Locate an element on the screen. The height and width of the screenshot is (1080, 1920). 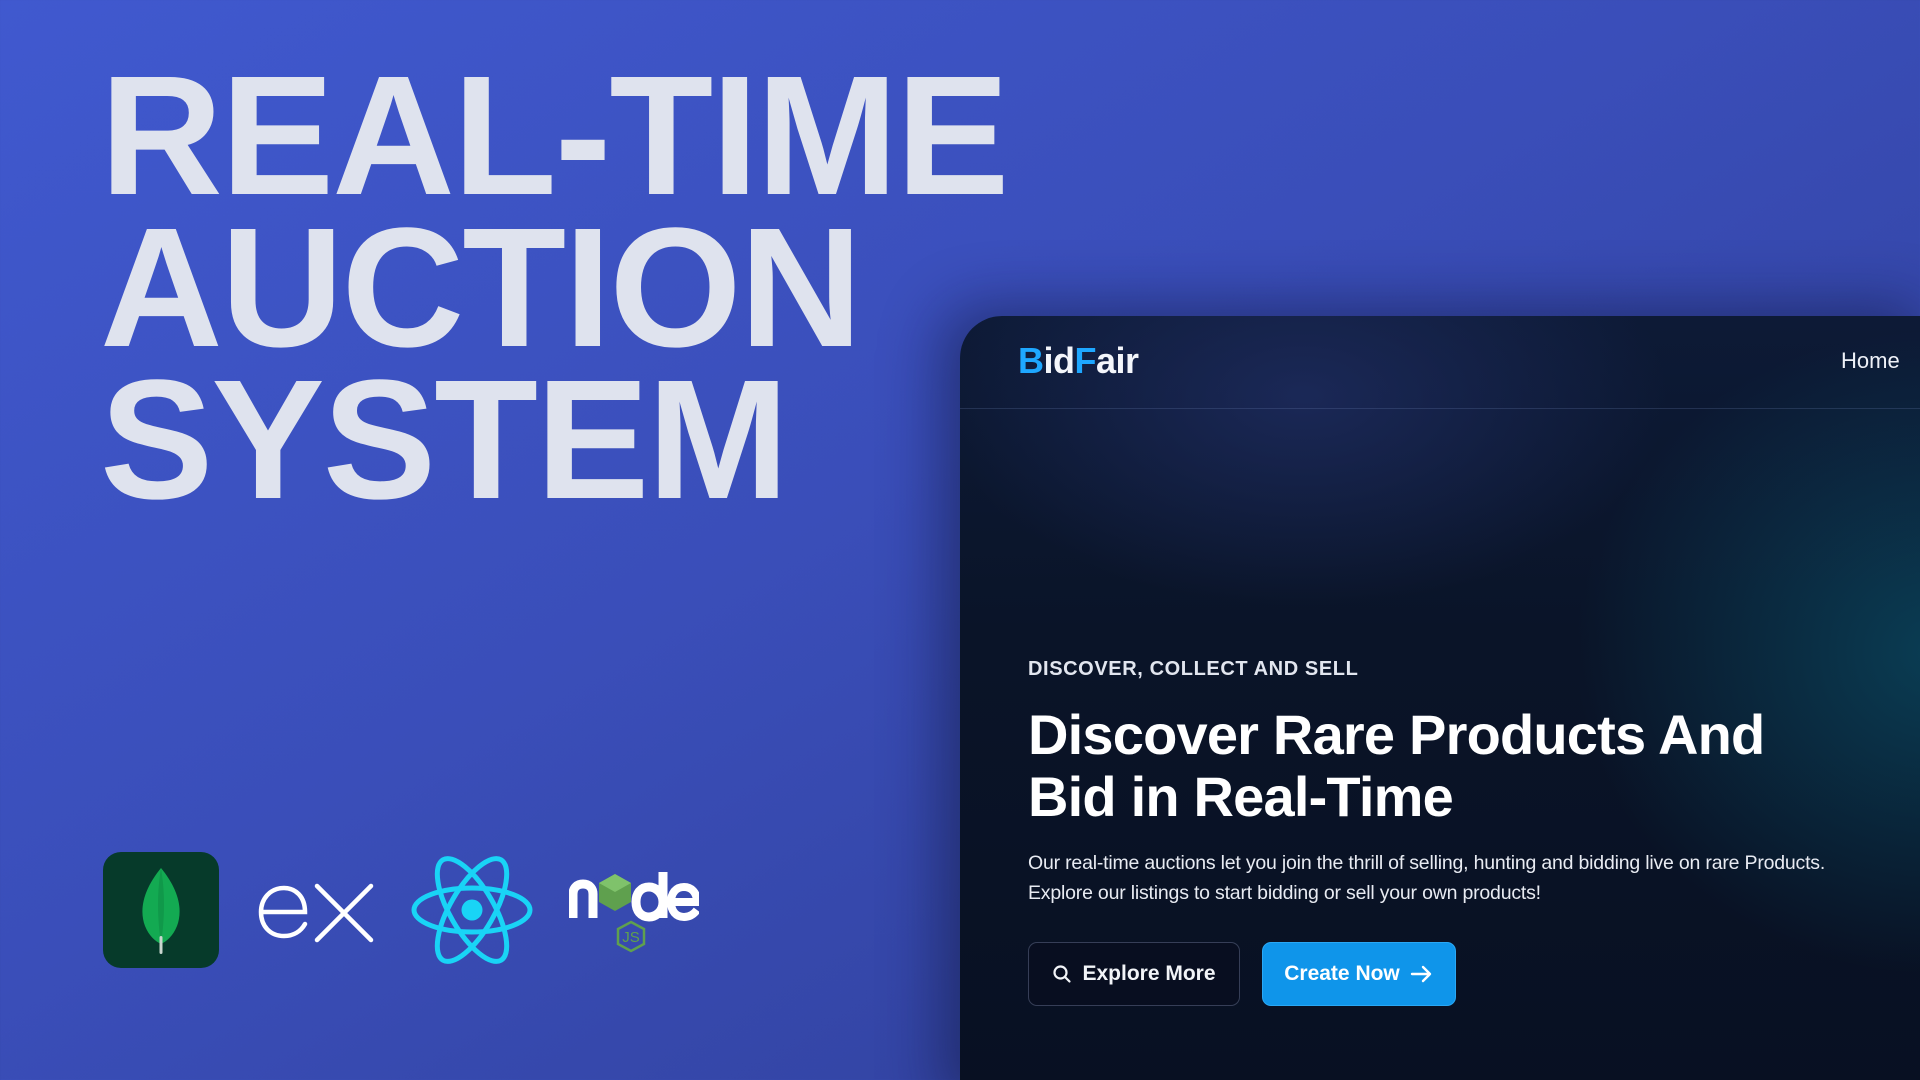
brand-text: id is located at coordinates (1059, 360).